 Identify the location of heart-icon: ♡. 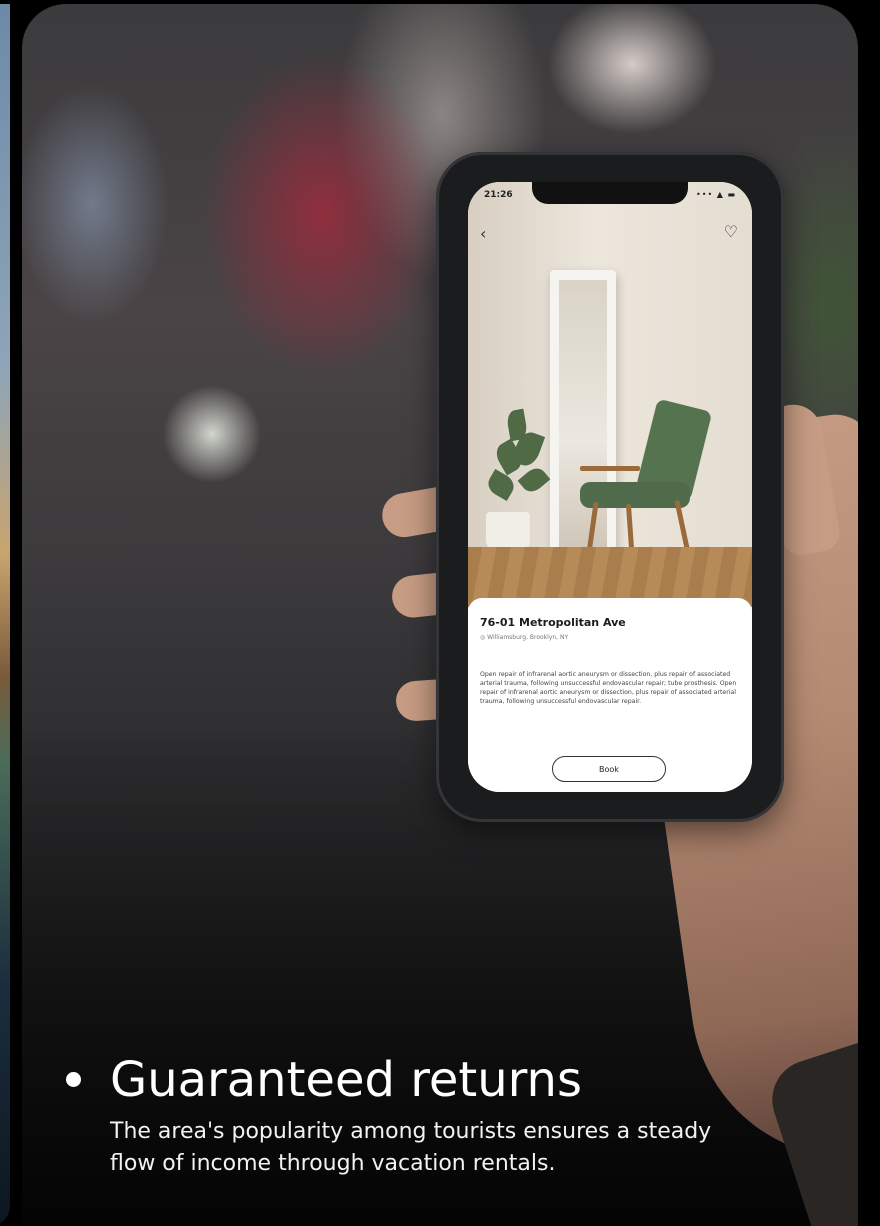
(731, 231).